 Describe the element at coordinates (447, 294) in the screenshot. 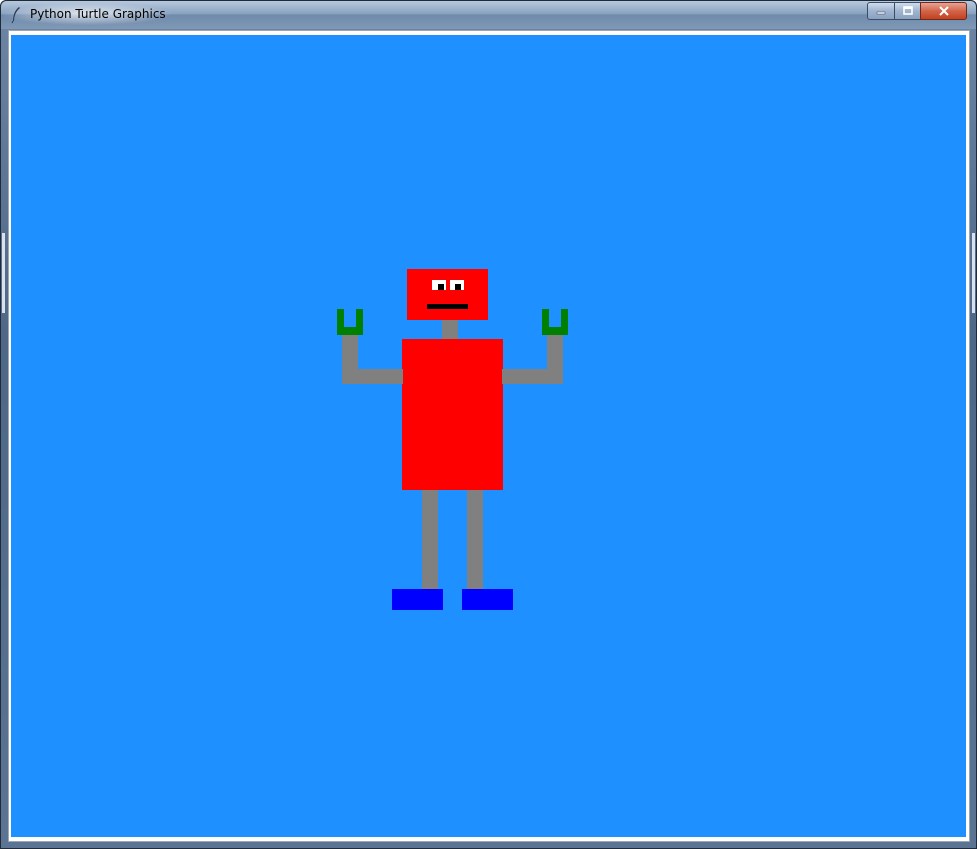

I see `robot-head` at that location.